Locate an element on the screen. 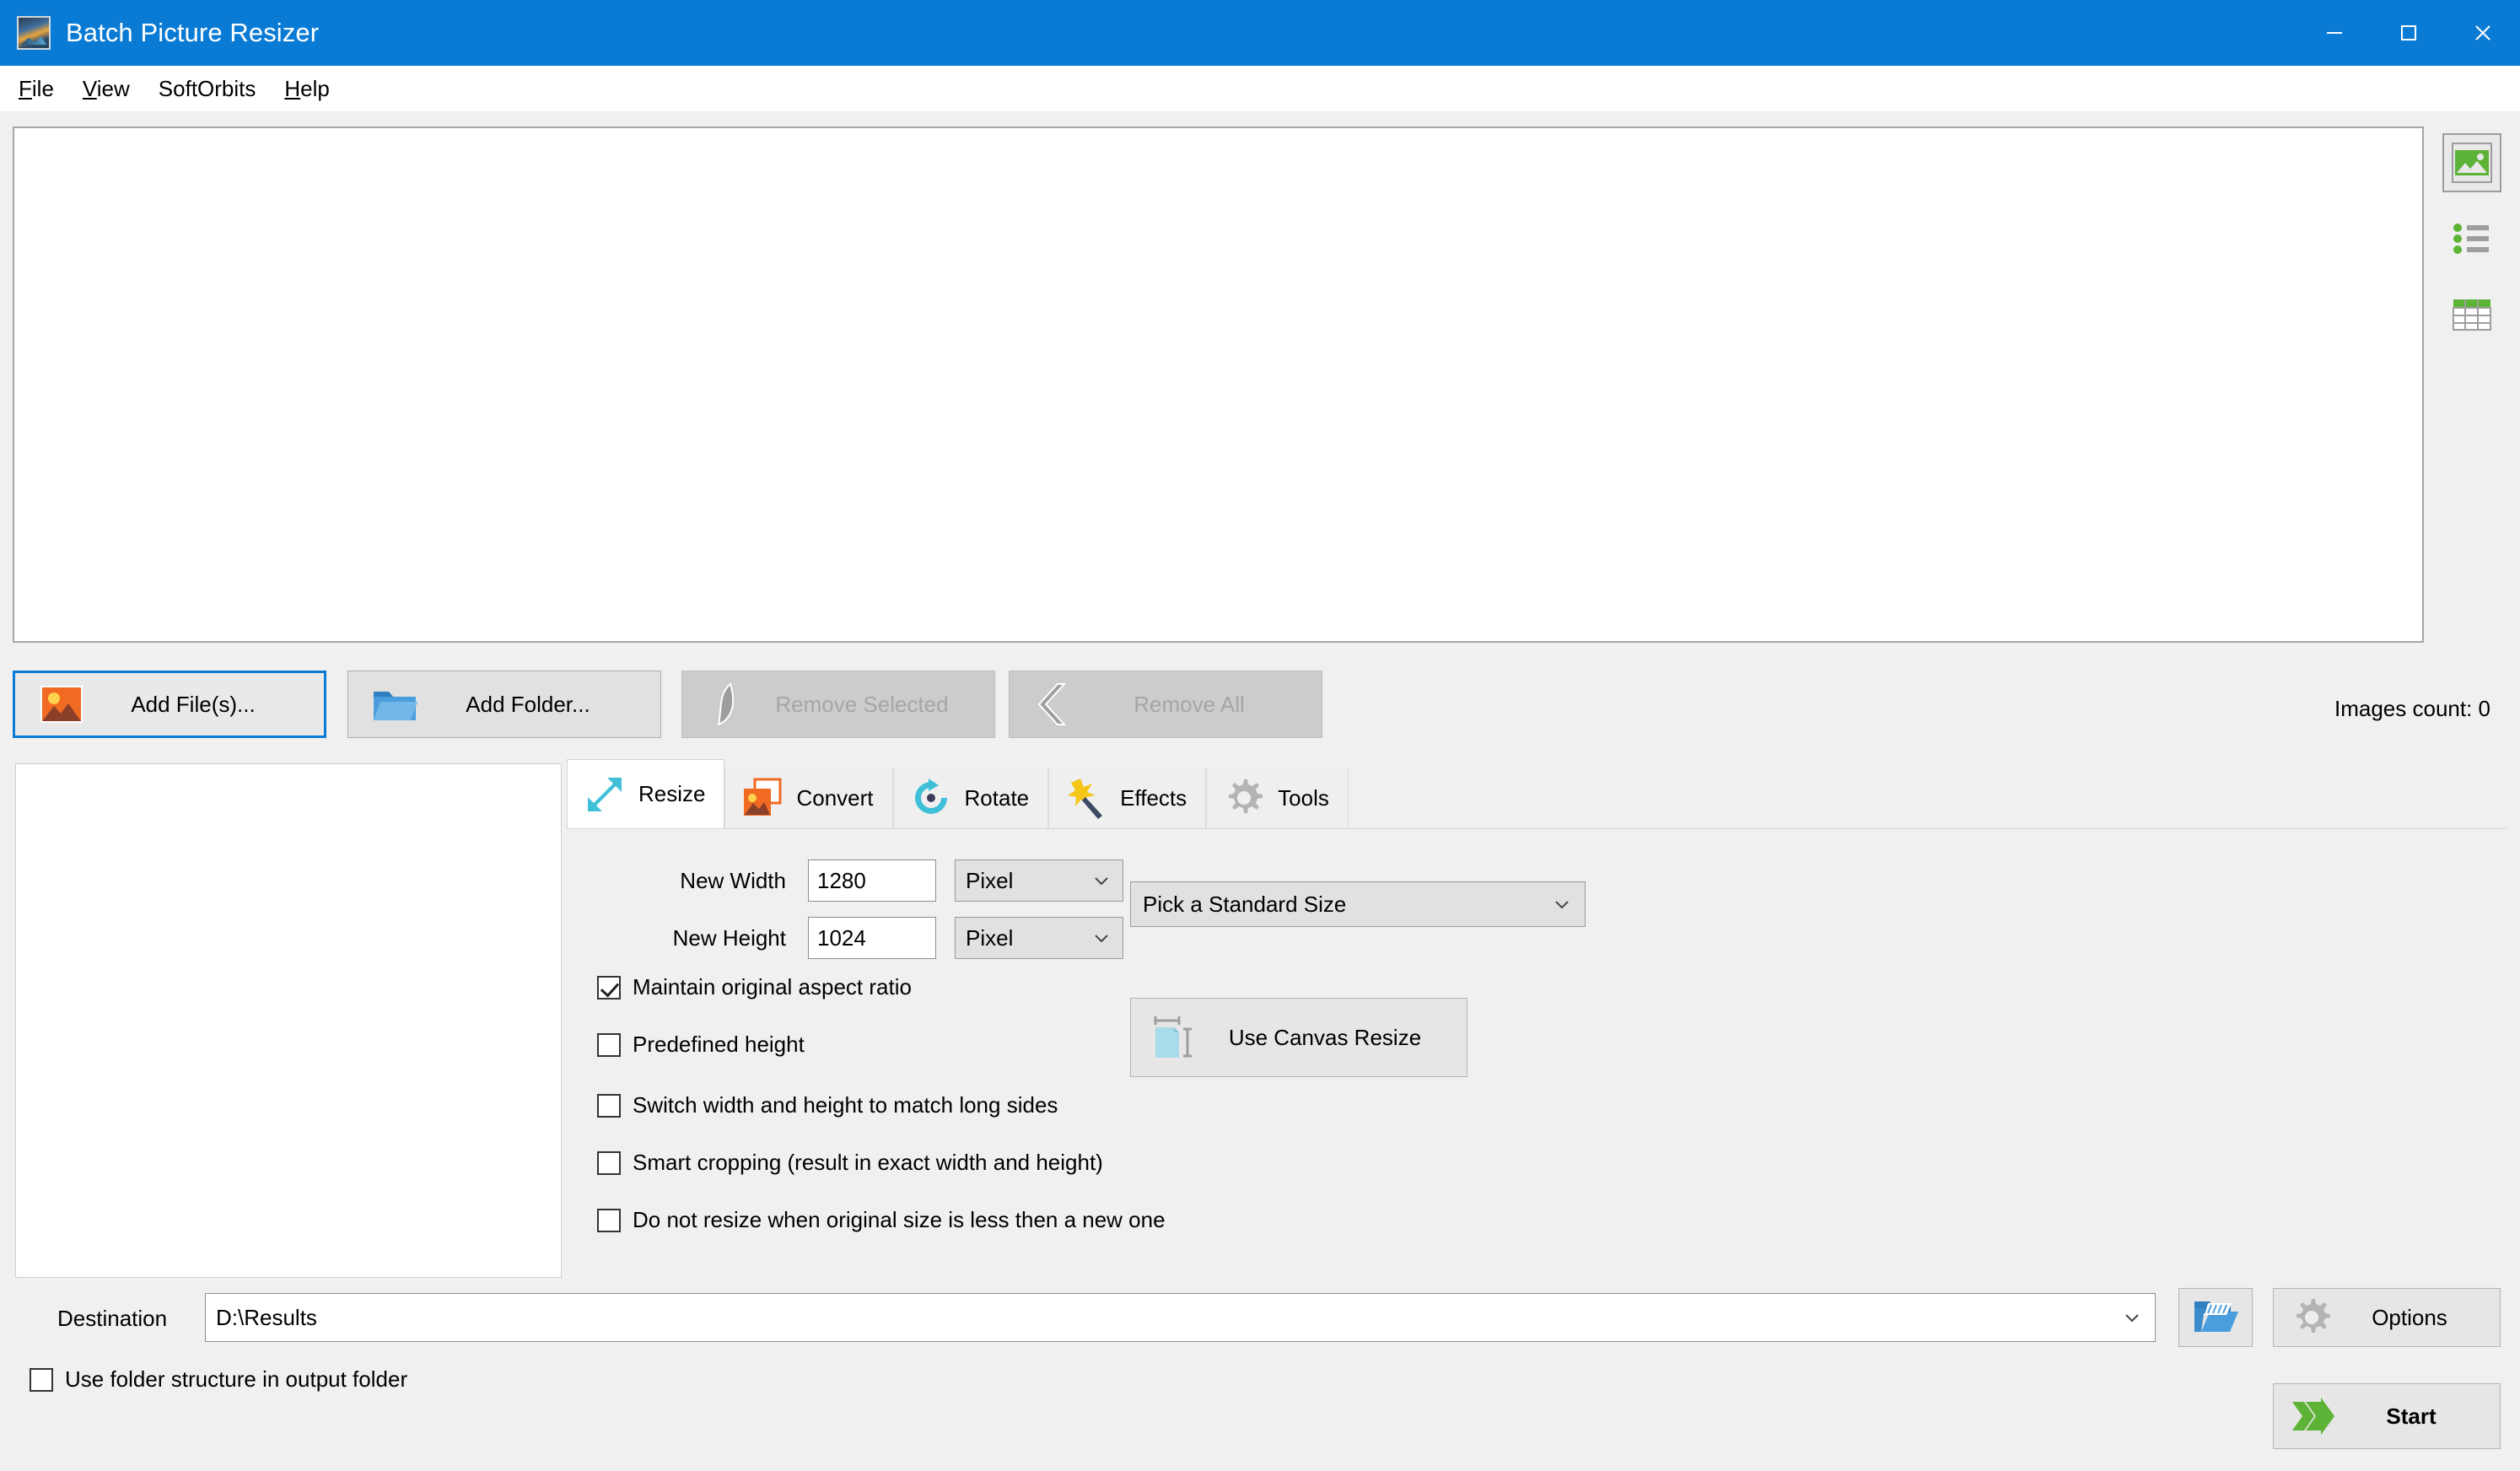 The height and width of the screenshot is (1471, 2520). menu-item-help-rest: elp is located at coordinates (315, 88).